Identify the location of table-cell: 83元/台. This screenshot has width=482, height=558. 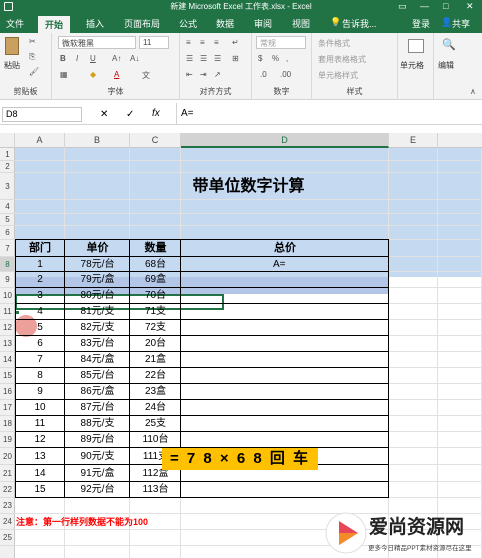
(97, 344).